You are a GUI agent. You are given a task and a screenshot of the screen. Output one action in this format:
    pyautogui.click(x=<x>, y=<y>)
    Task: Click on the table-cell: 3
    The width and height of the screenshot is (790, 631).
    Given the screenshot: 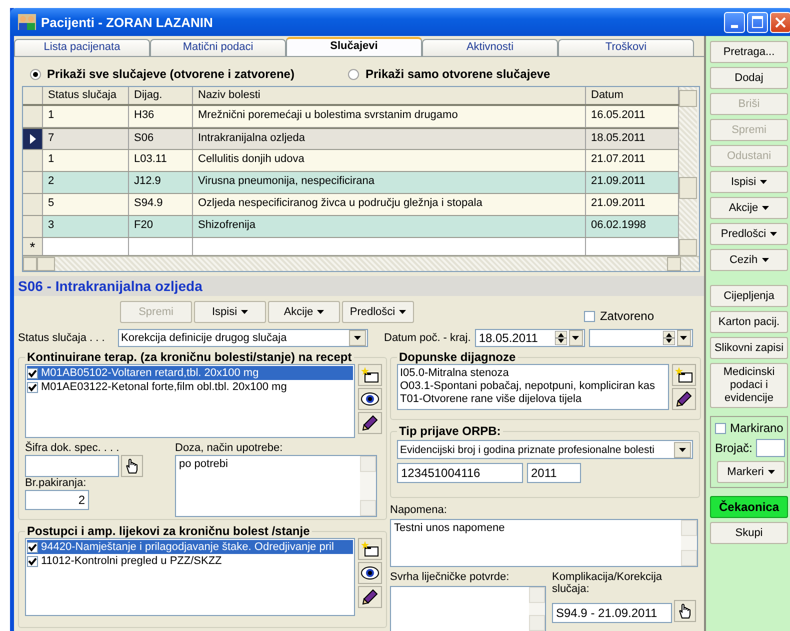 What is the action you would take?
    pyautogui.click(x=86, y=226)
    